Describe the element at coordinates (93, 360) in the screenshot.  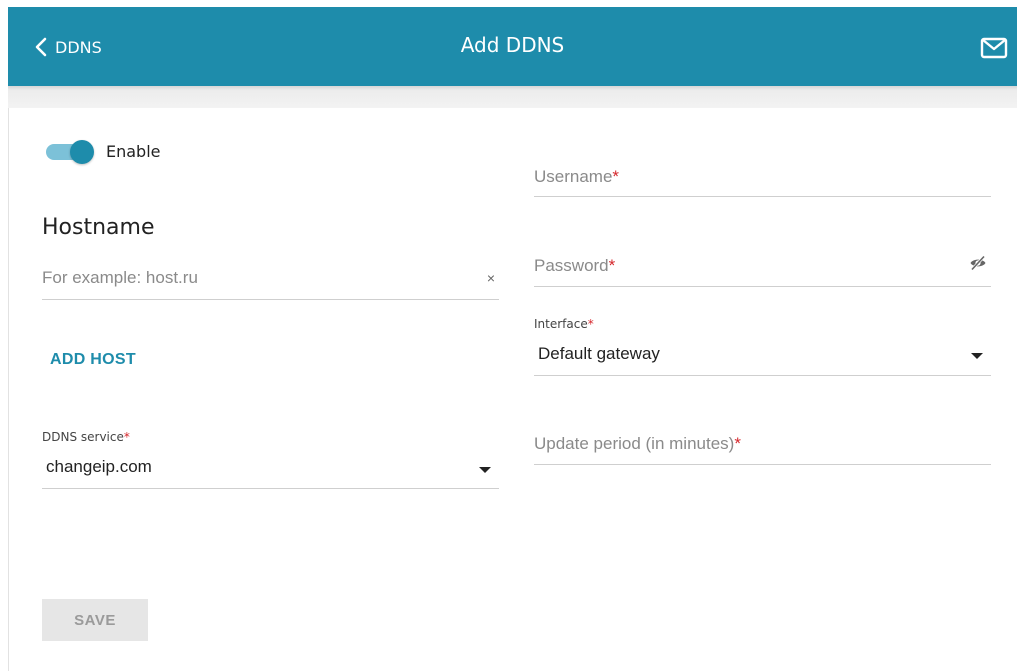
I see `add-host-button: ADD HOST` at that location.